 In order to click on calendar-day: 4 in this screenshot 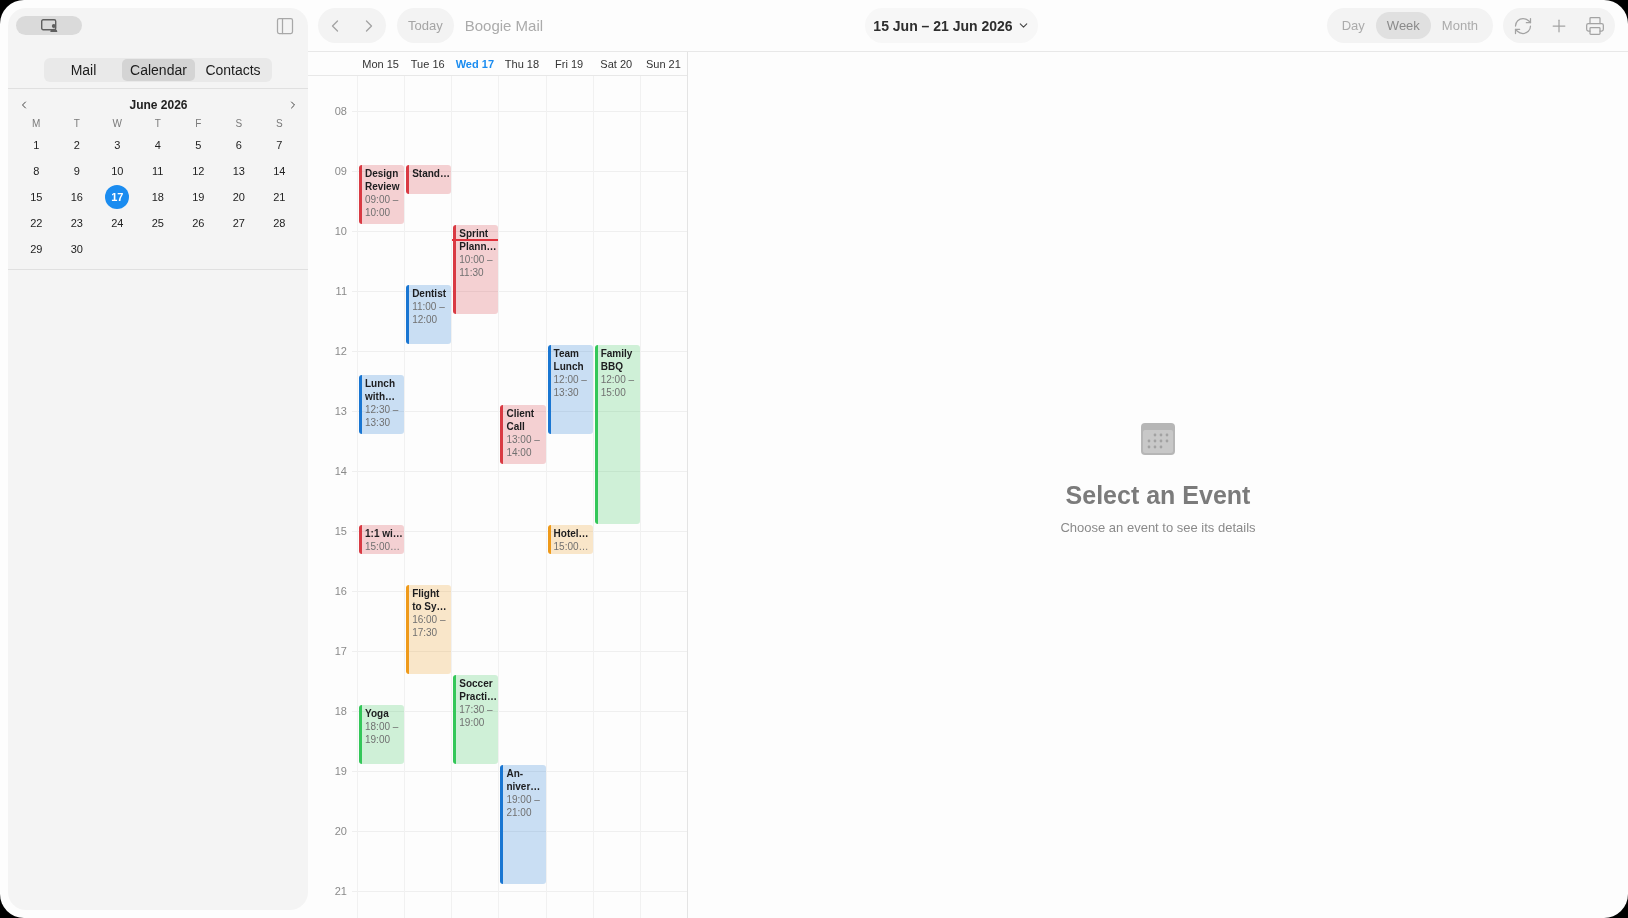, I will do `click(157, 145)`.